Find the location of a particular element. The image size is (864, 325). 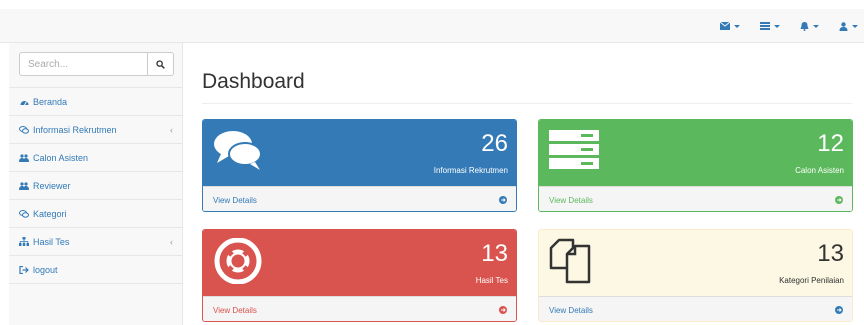

sidebar-item-calon-asisten: Calon Asisten is located at coordinates (96, 158).